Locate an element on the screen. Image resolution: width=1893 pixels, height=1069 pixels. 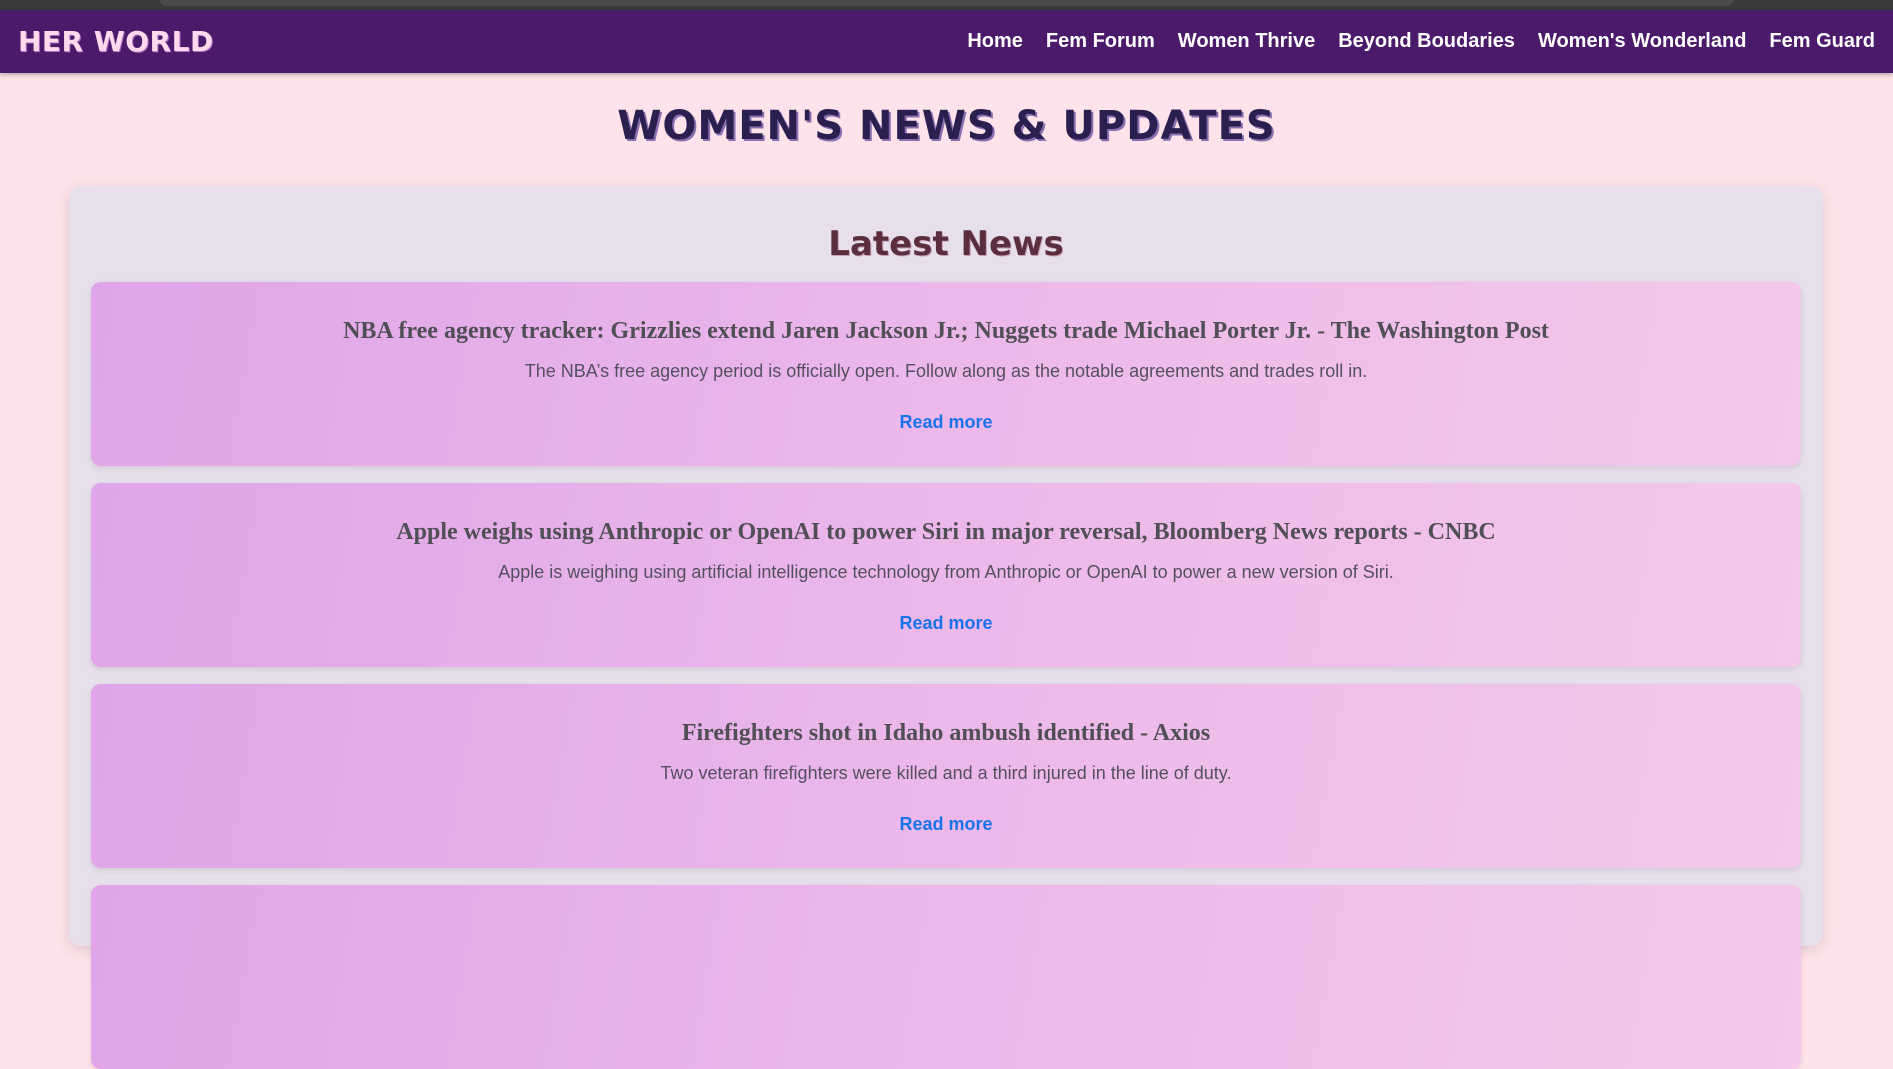
nav-link-women-thrive: Women Thrive is located at coordinates (1246, 41).